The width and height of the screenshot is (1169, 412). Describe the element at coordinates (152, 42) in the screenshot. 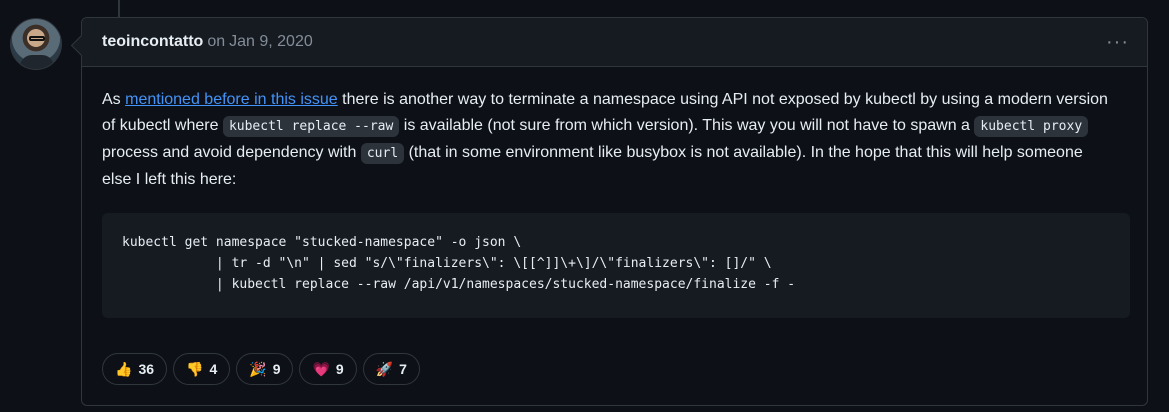

I see `author-link: teoincontatto` at that location.